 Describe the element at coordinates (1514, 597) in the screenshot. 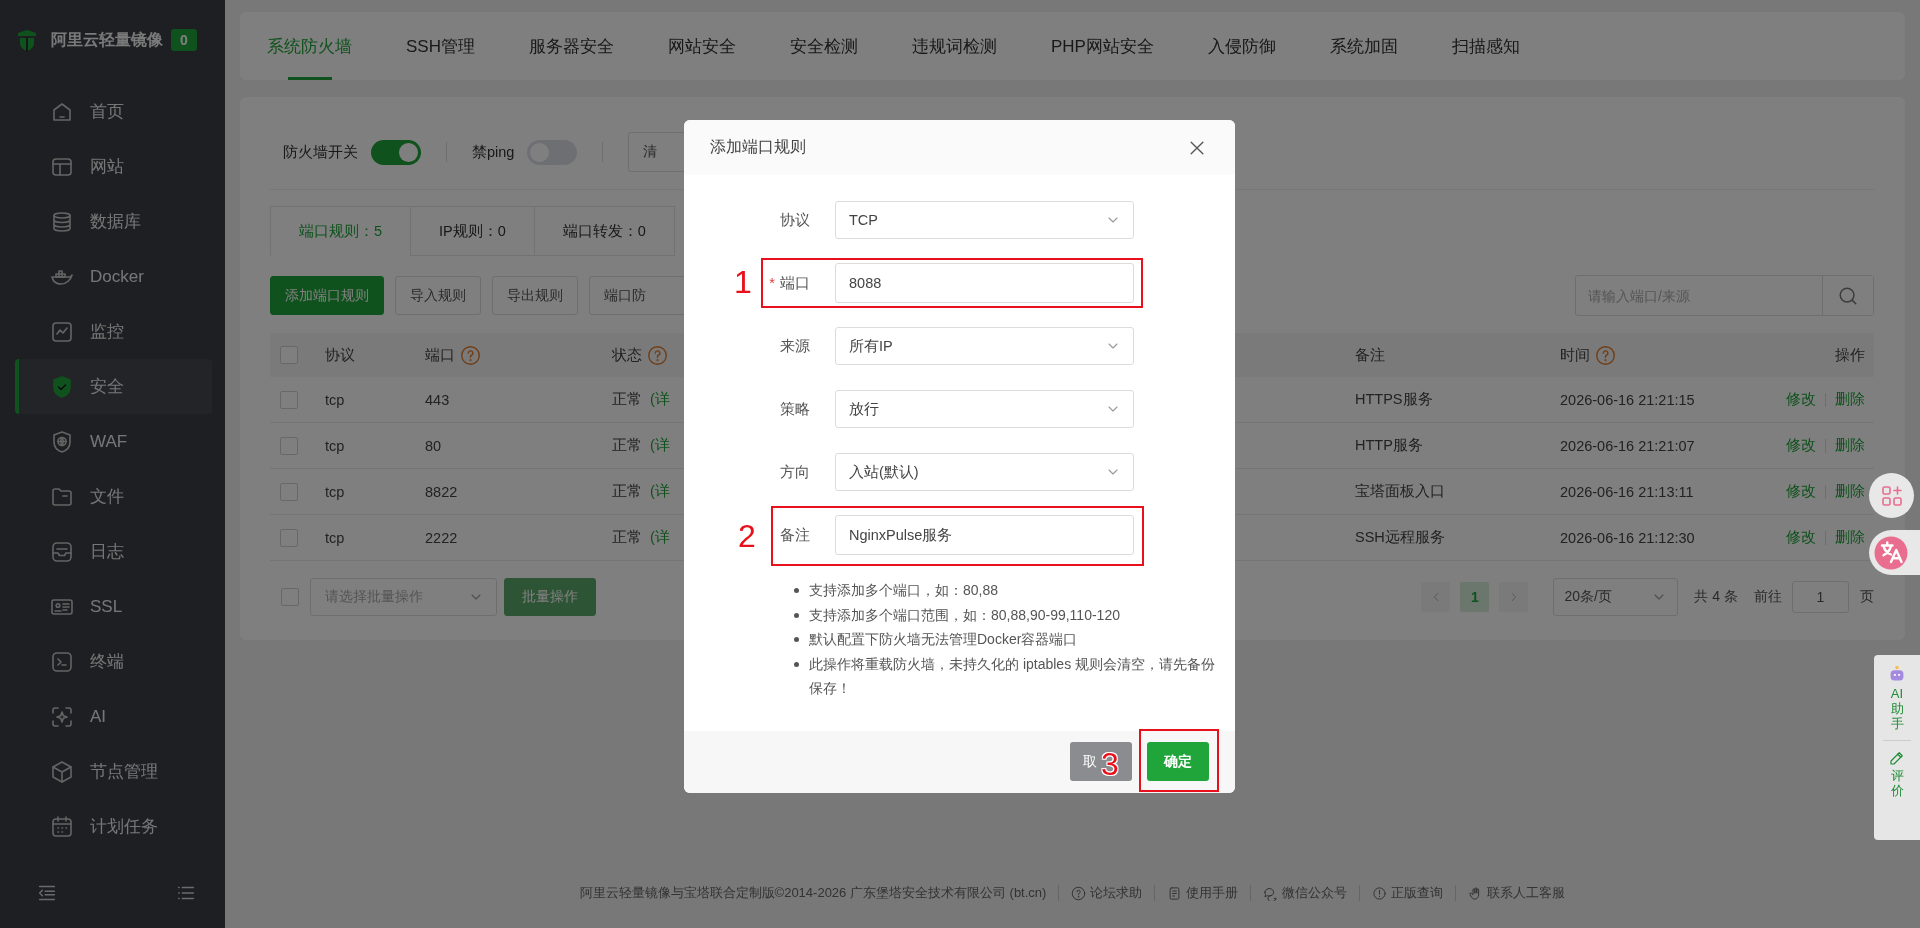

I see `next-page-button` at that location.